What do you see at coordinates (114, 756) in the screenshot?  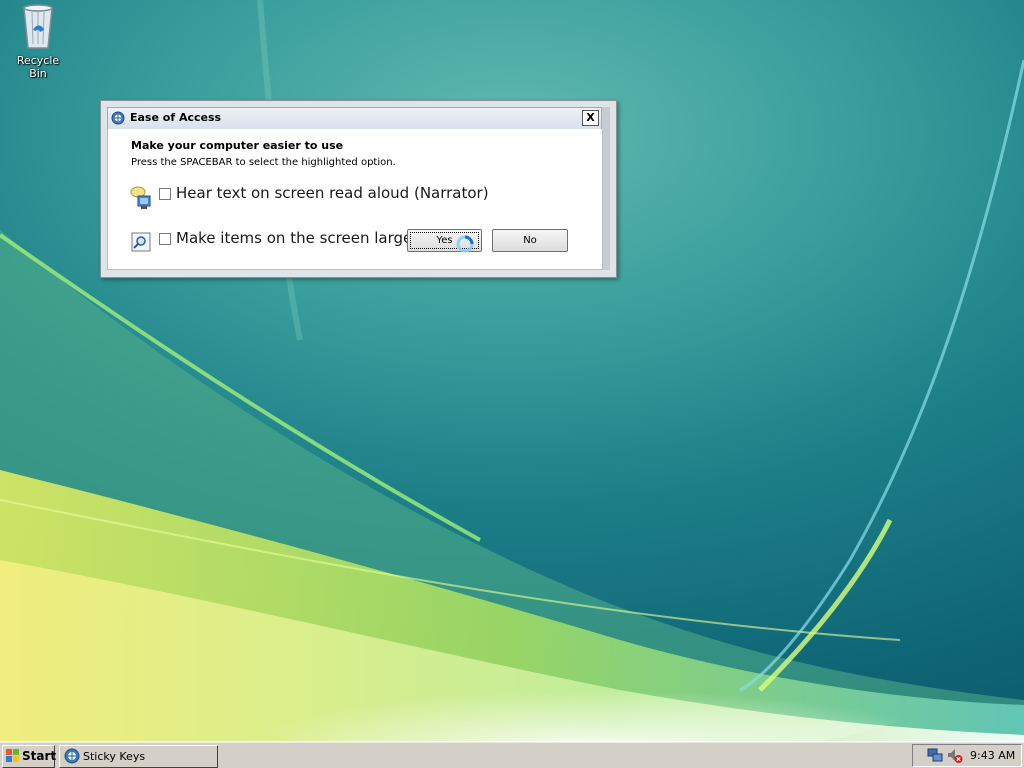 I see `taskbar-item-label: Sticky Keys` at bounding box center [114, 756].